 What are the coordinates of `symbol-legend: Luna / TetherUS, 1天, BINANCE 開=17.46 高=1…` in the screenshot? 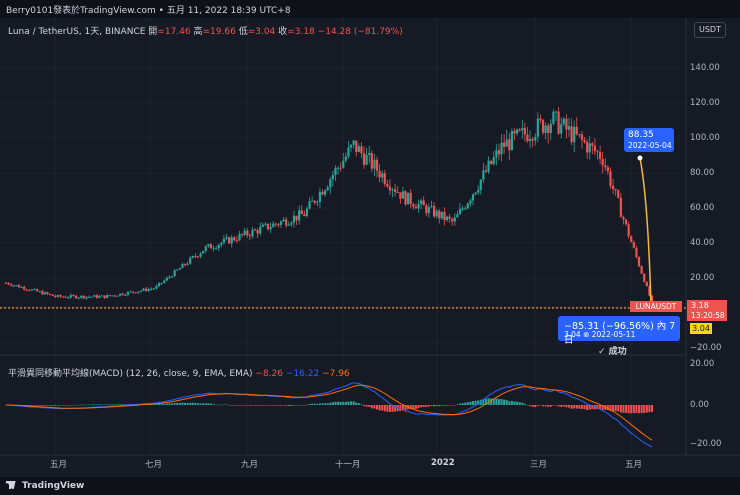 It's located at (205, 30).